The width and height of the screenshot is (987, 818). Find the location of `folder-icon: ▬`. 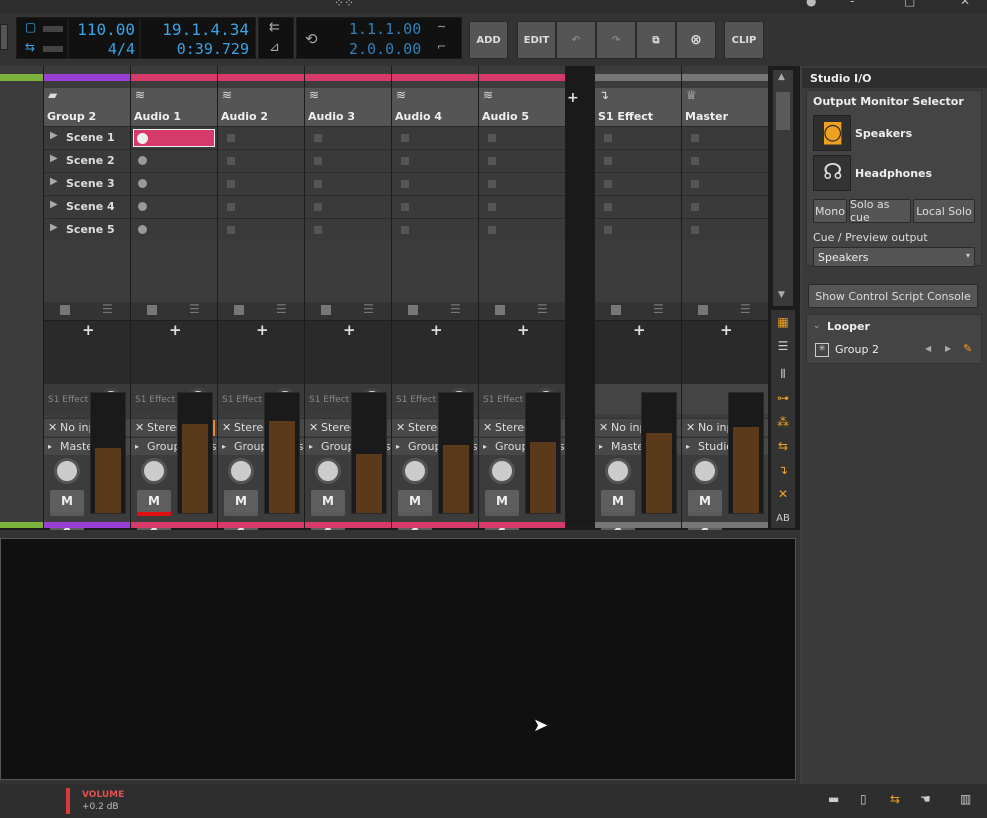

folder-icon: ▬ is located at coordinates (833, 799).